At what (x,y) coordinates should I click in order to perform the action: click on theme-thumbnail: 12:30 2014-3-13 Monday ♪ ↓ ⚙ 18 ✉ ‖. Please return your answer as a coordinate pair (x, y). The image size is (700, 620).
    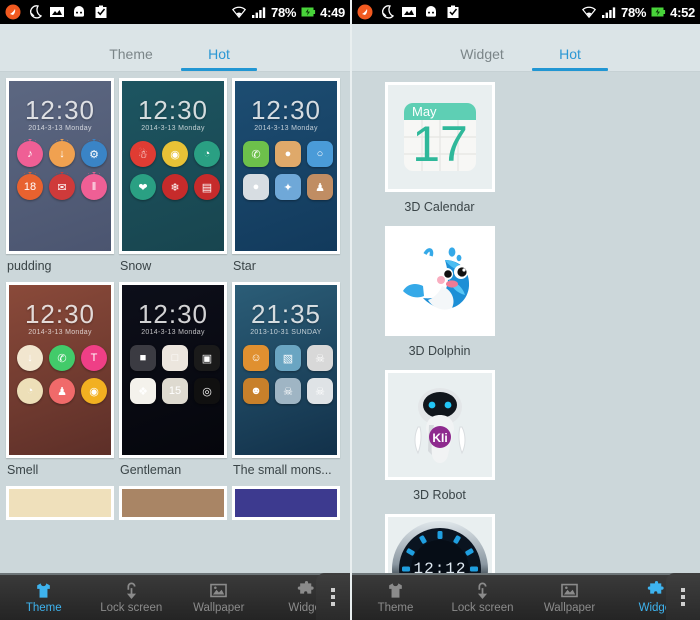
    Looking at the image, I should click on (60, 166).